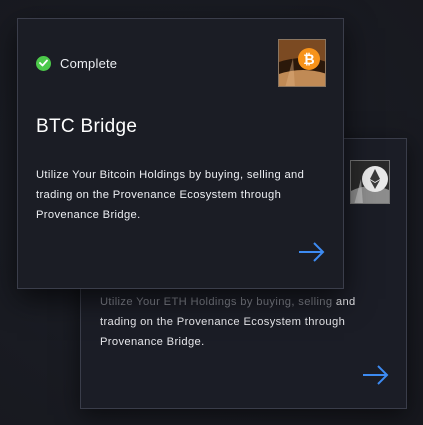 Image resolution: width=423 pixels, height=425 pixels. I want to click on ethereum-icon, so click(370, 182).